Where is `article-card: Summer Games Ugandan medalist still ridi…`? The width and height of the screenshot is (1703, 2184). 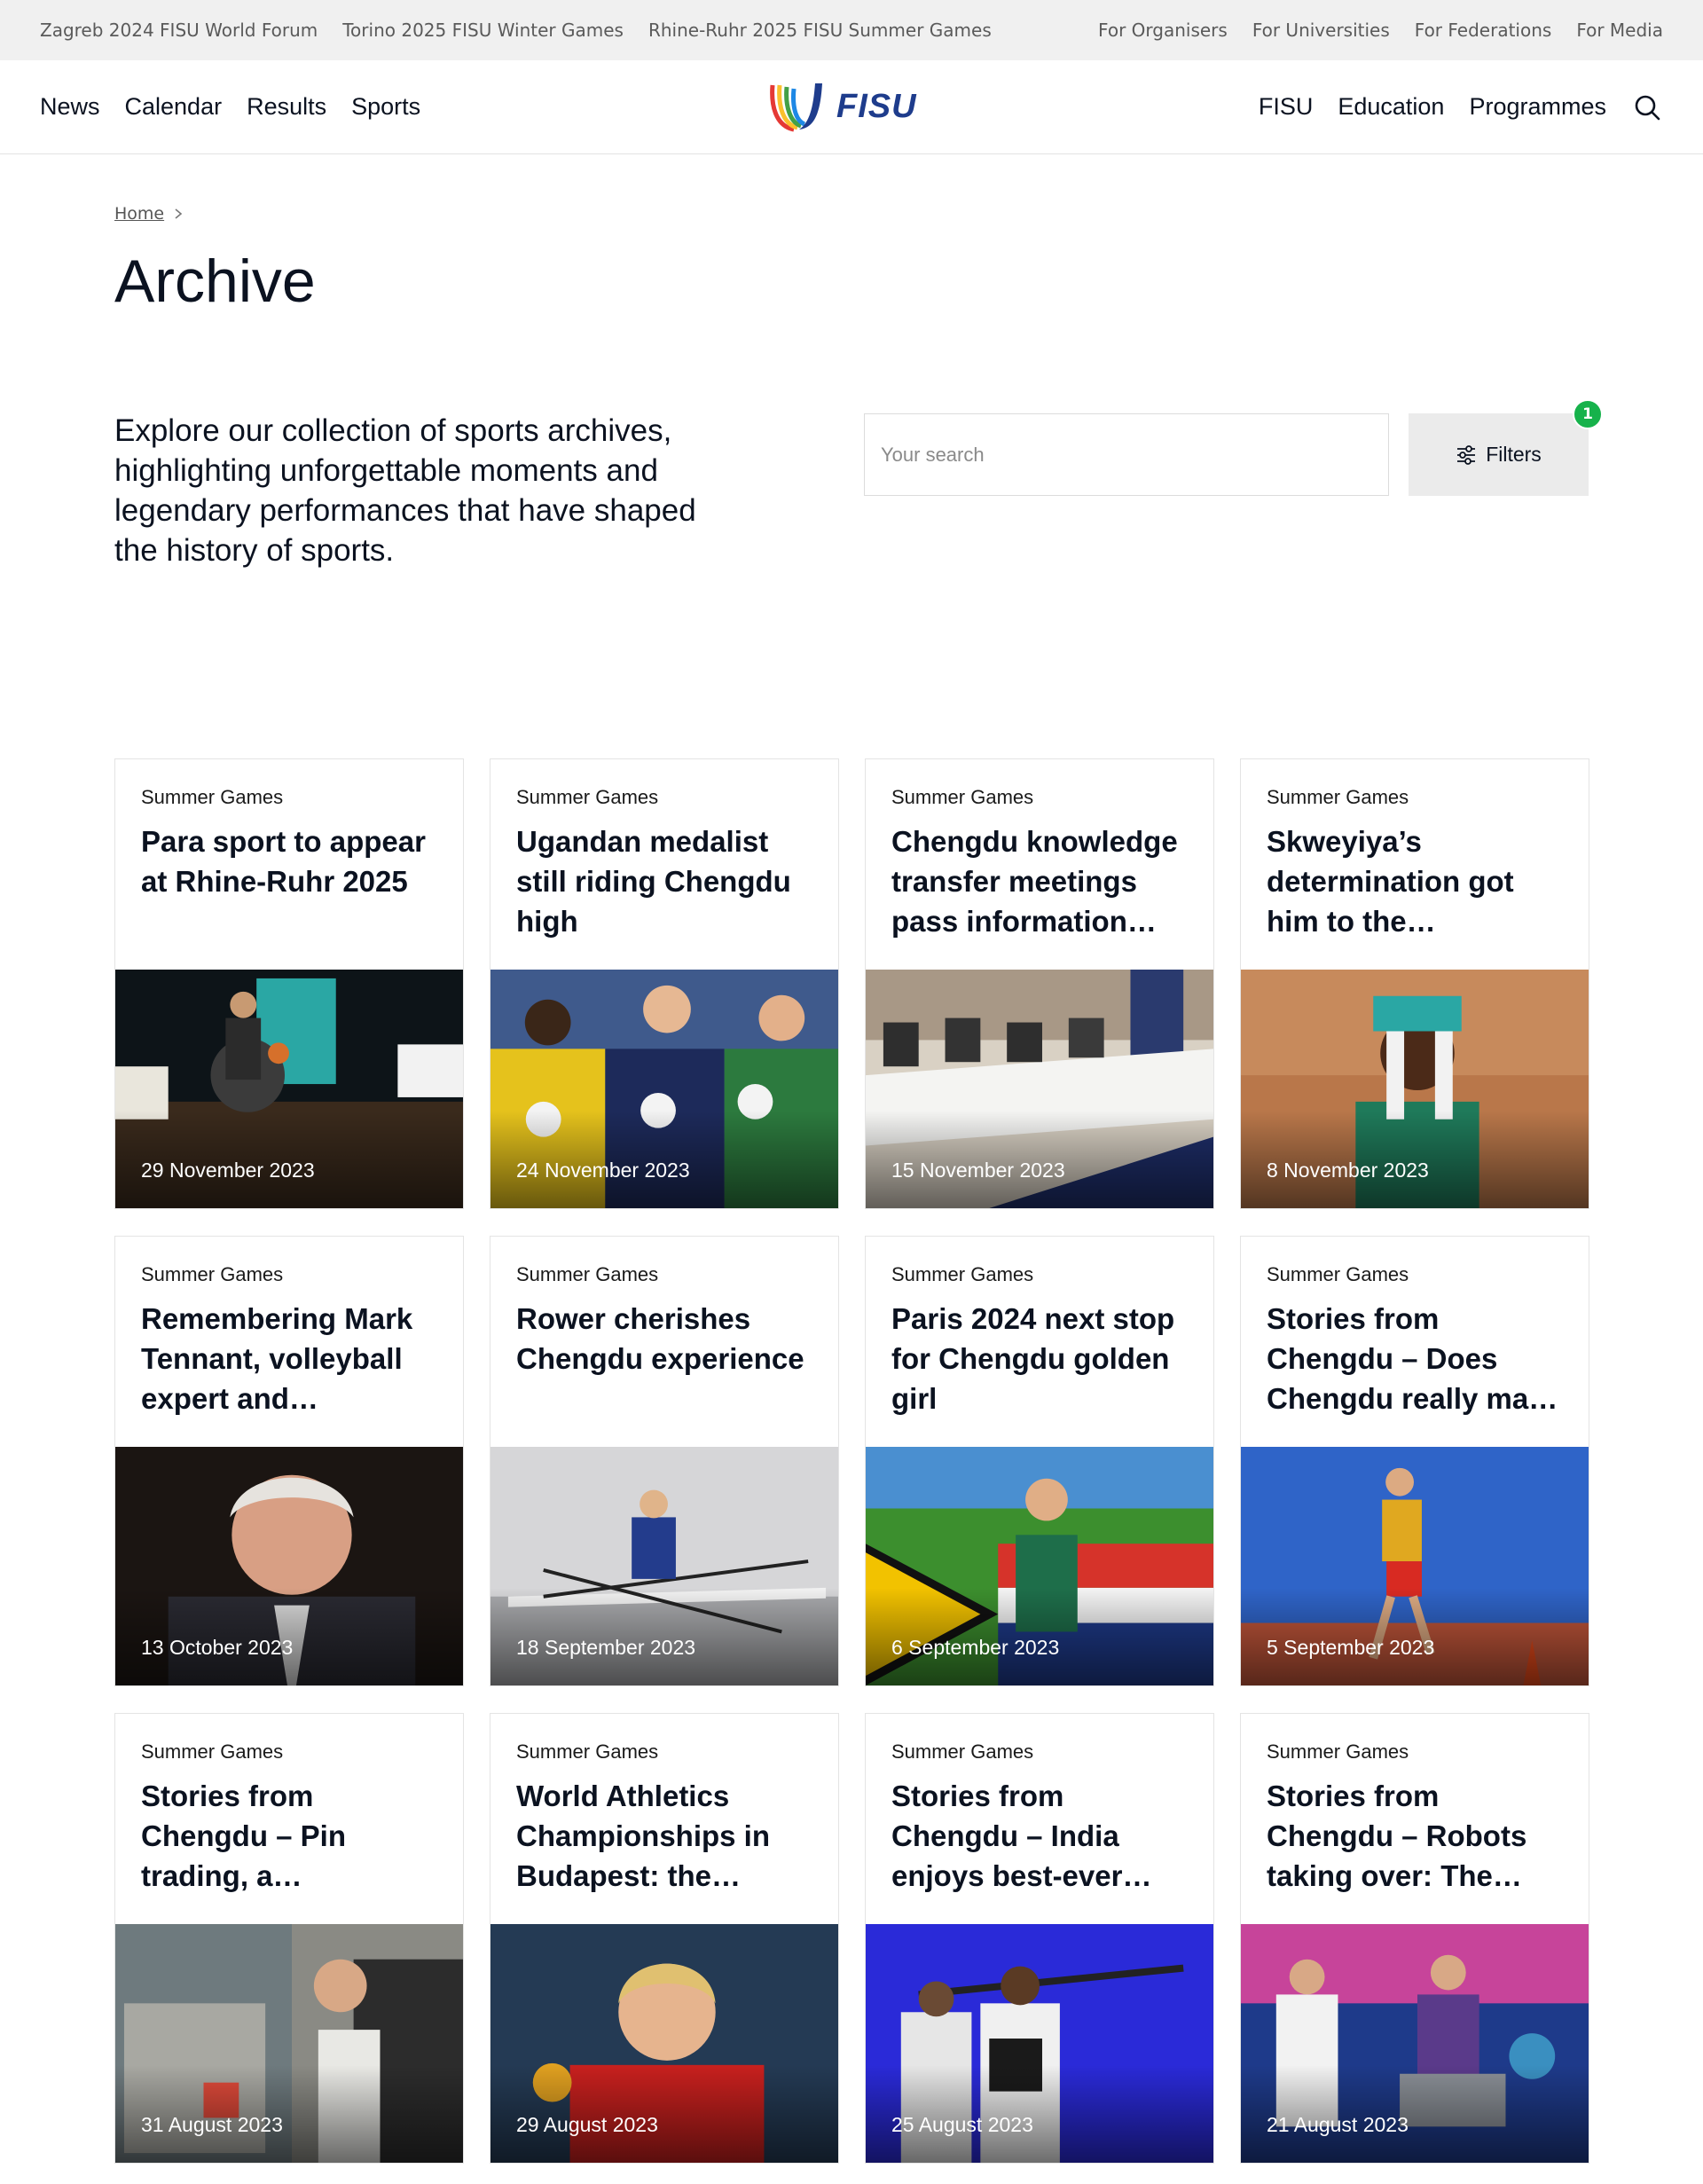 article-card: Summer Games Ugandan medalist still ridi… is located at coordinates (664, 983).